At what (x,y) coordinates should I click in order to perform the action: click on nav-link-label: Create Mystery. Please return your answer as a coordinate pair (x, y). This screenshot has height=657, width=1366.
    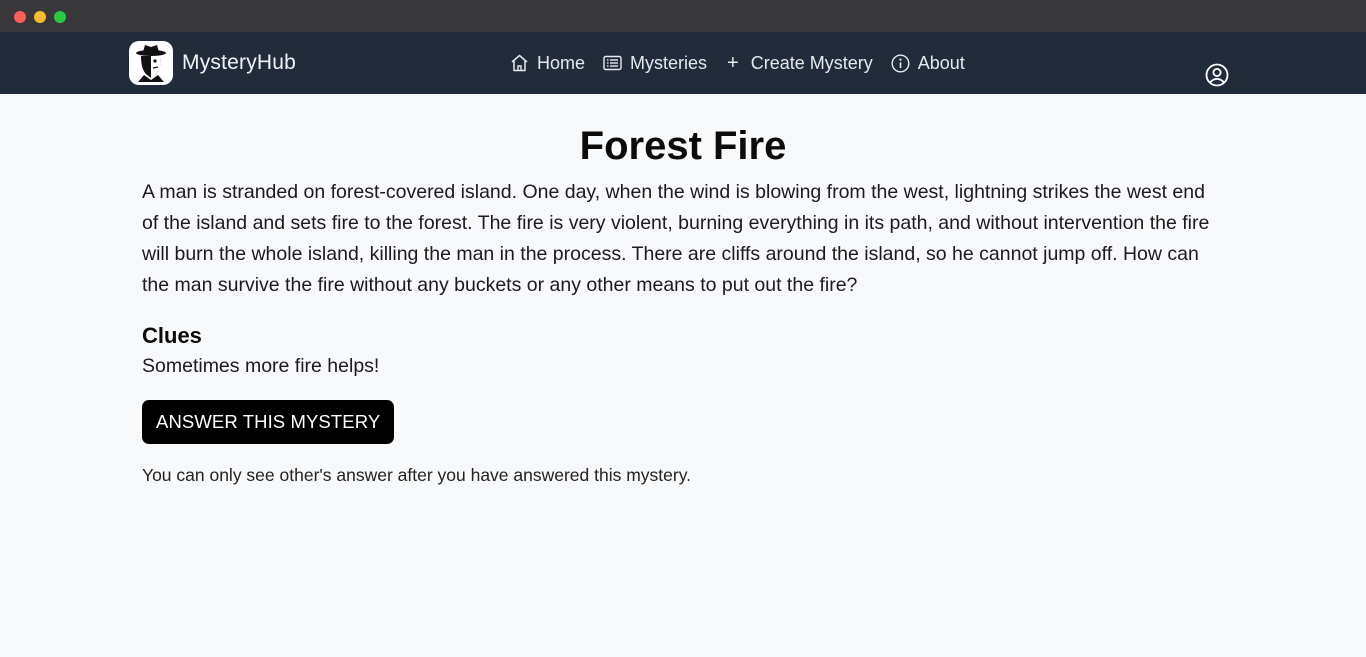
    Looking at the image, I should click on (811, 62).